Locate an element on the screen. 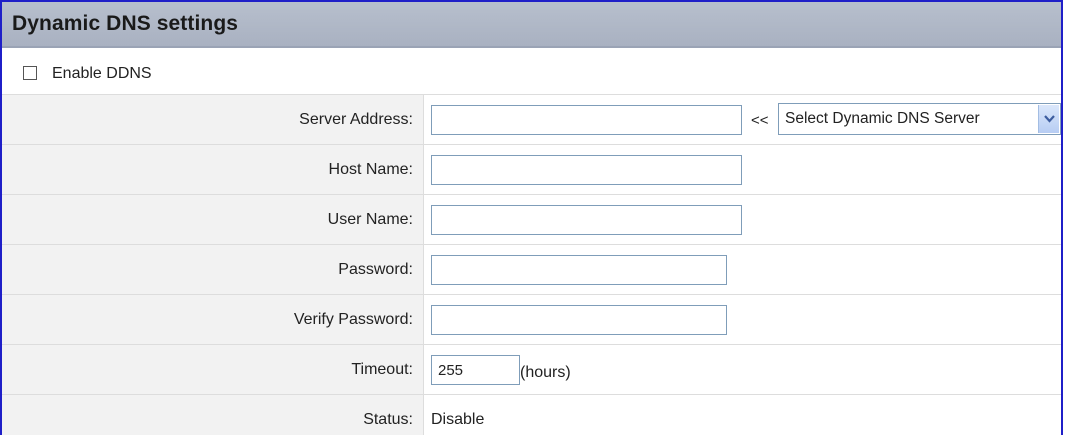 Image resolution: width=1065 pixels, height=437 pixels. password-row: Password: is located at coordinates (531, 270).